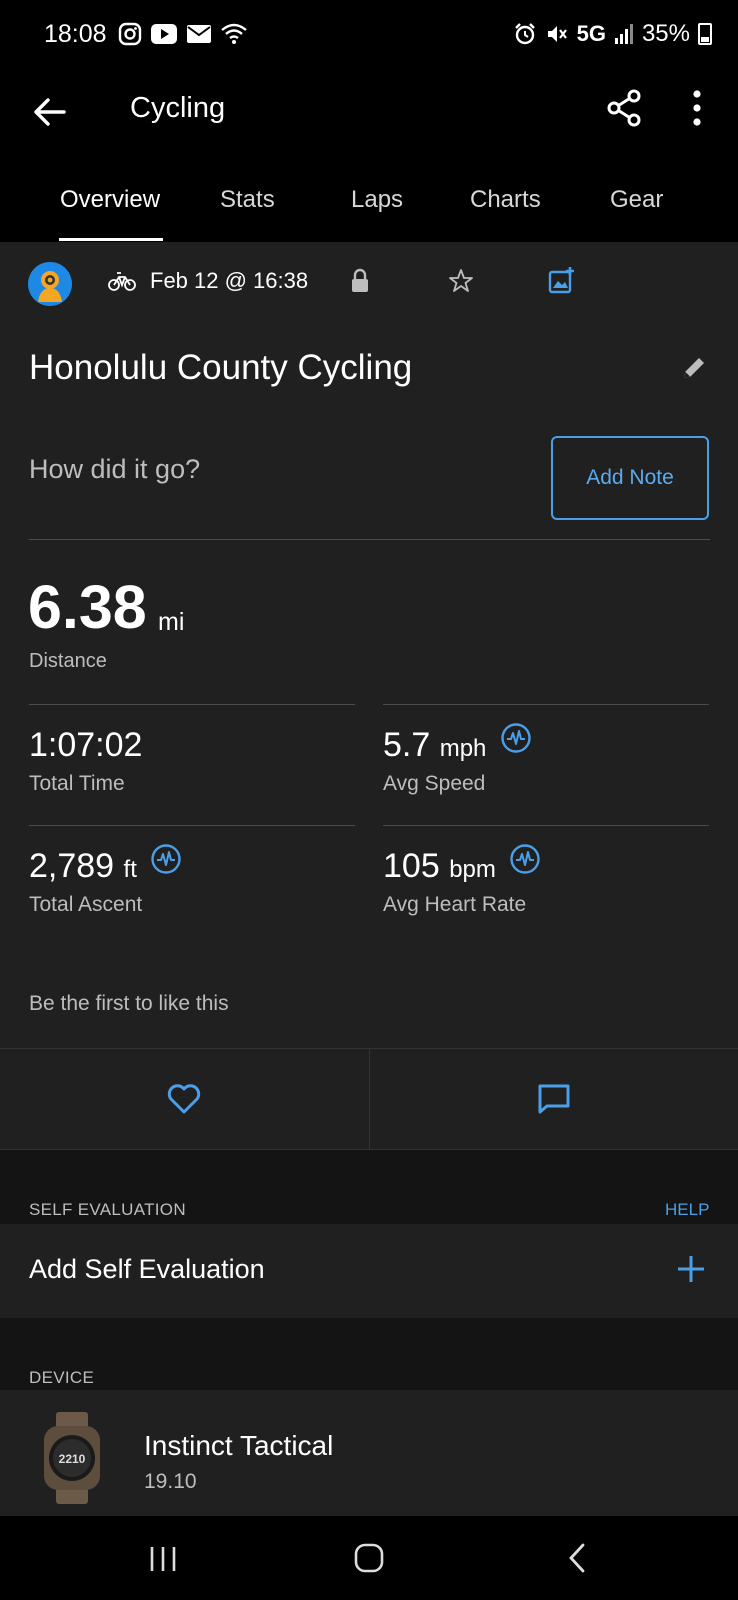 This screenshot has height=1600, width=738. I want to click on activity-meta-row: Feb 12 @ 16:38, so click(369, 282).